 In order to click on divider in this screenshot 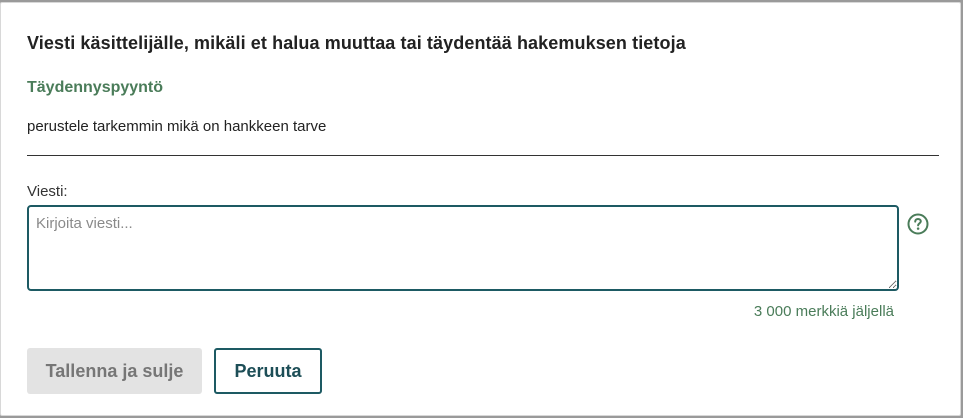, I will do `click(483, 155)`.